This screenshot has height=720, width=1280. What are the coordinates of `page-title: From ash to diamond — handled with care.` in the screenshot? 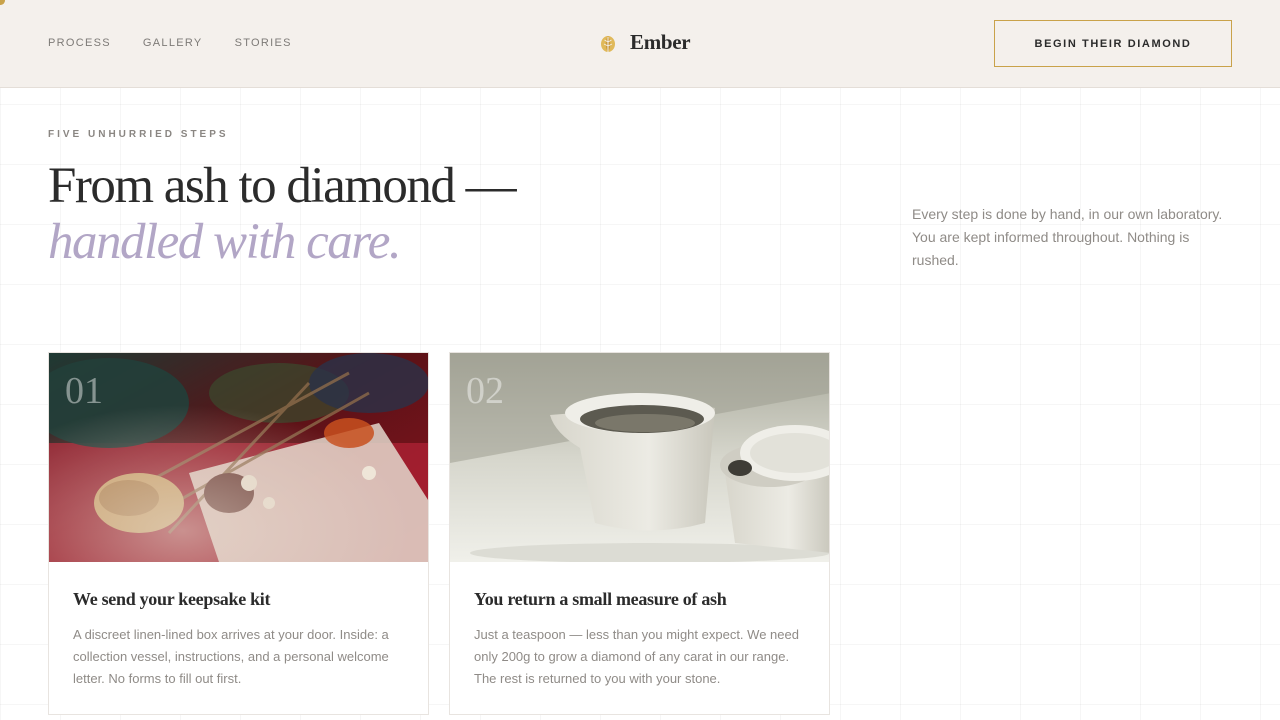 It's located at (282, 214).